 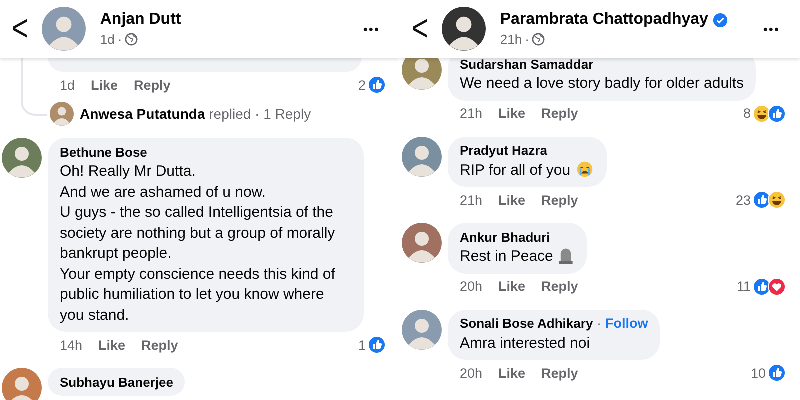 What do you see at coordinates (505, 237) in the screenshot?
I see `commenter-name: Ankur Bhaduri` at bounding box center [505, 237].